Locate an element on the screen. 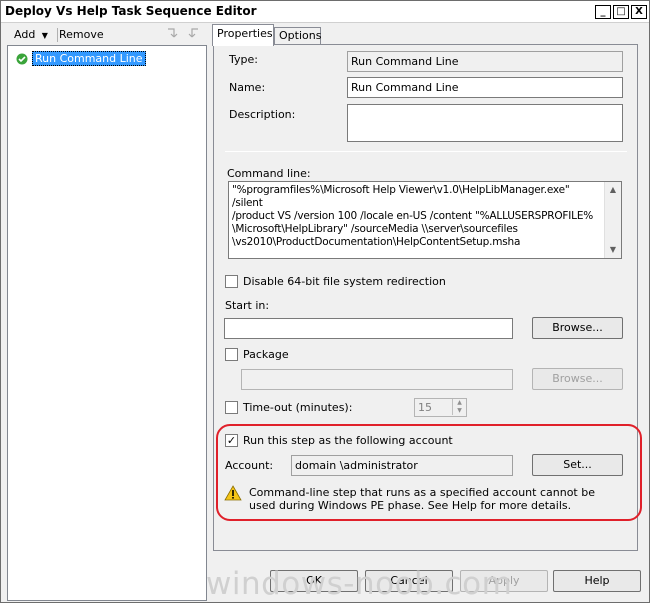 The image size is (650, 603). tab-properties: Properties is located at coordinates (243, 35).